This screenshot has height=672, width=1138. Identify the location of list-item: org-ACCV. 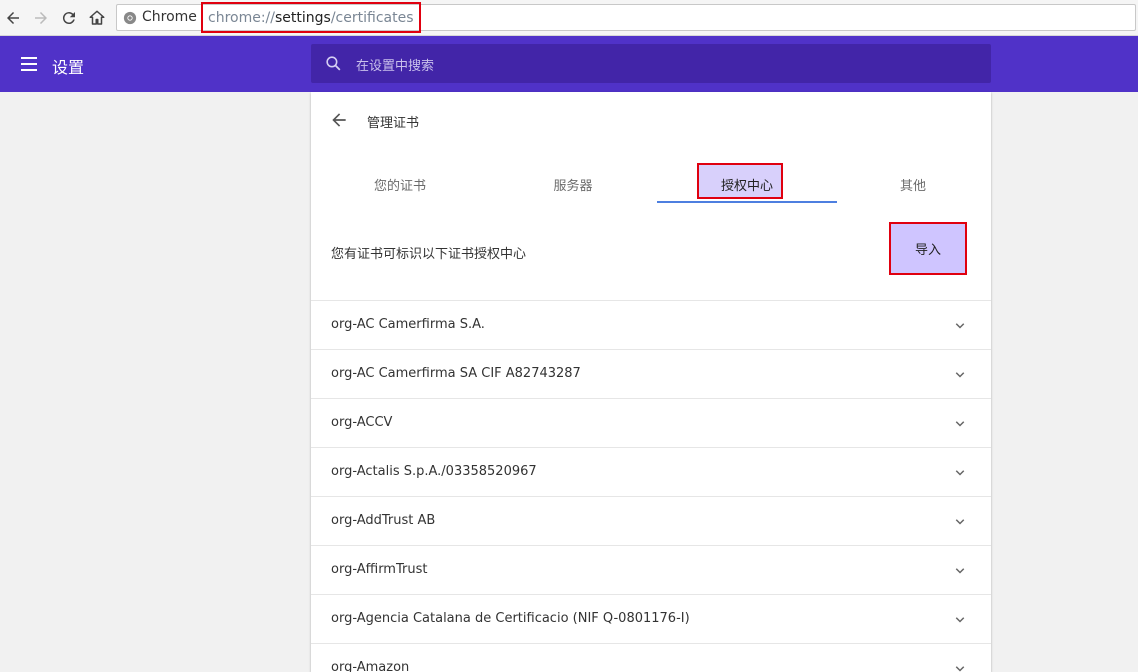
(651, 422).